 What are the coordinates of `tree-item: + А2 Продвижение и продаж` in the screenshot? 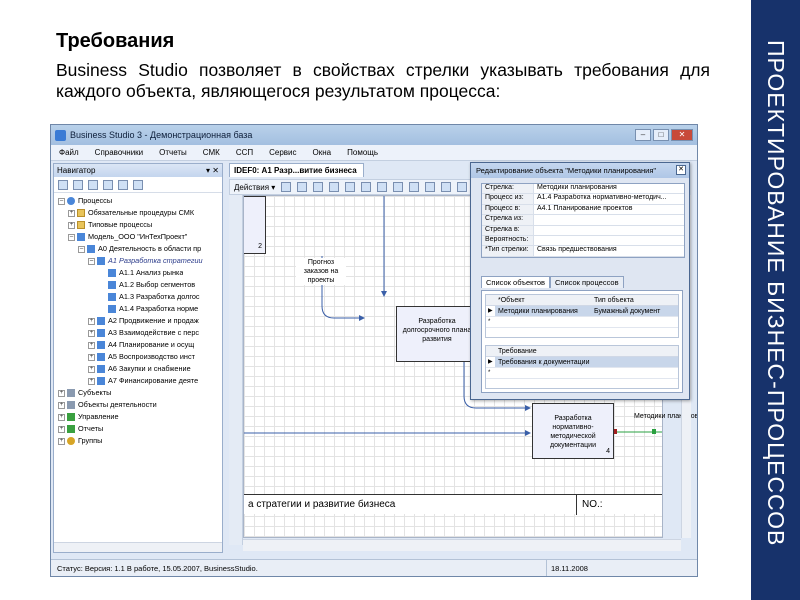 It's located at (143, 321).